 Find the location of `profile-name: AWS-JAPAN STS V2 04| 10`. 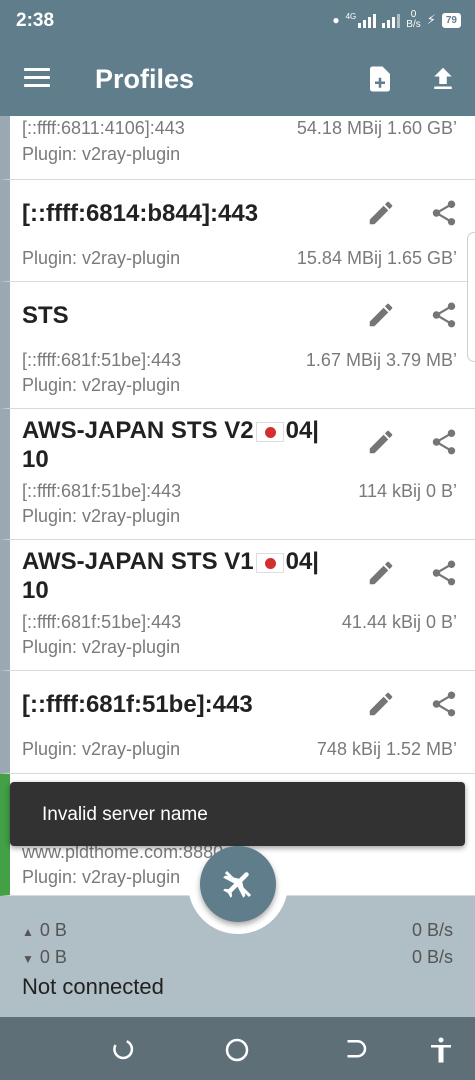

profile-name: AWS-JAPAN STS V2 04| 10 is located at coordinates (171, 445).